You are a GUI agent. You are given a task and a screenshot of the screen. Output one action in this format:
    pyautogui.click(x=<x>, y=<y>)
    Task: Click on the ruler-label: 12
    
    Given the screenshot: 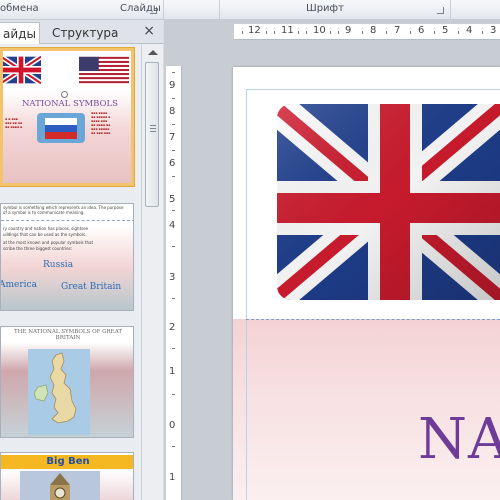 What is the action you would take?
    pyautogui.click(x=254, y=30)
    